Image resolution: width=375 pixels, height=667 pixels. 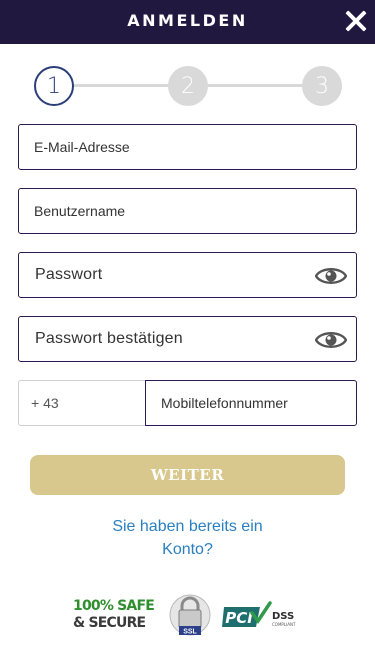 I want to click on trust-badges: 100% SAFE & SECURE SSL PCI DSS COMPLIANT, so click(x=187, y=615).